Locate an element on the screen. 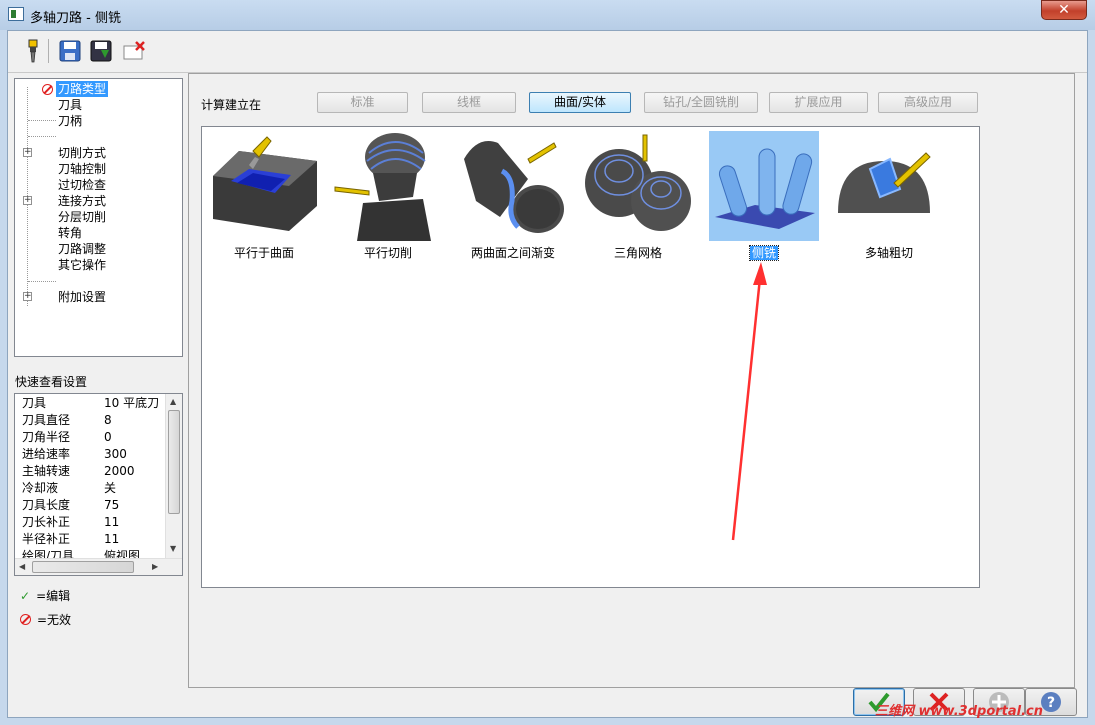 The image size is (1095, 725). setting-name: 刀具直径 is located at coordinates (46, 420).